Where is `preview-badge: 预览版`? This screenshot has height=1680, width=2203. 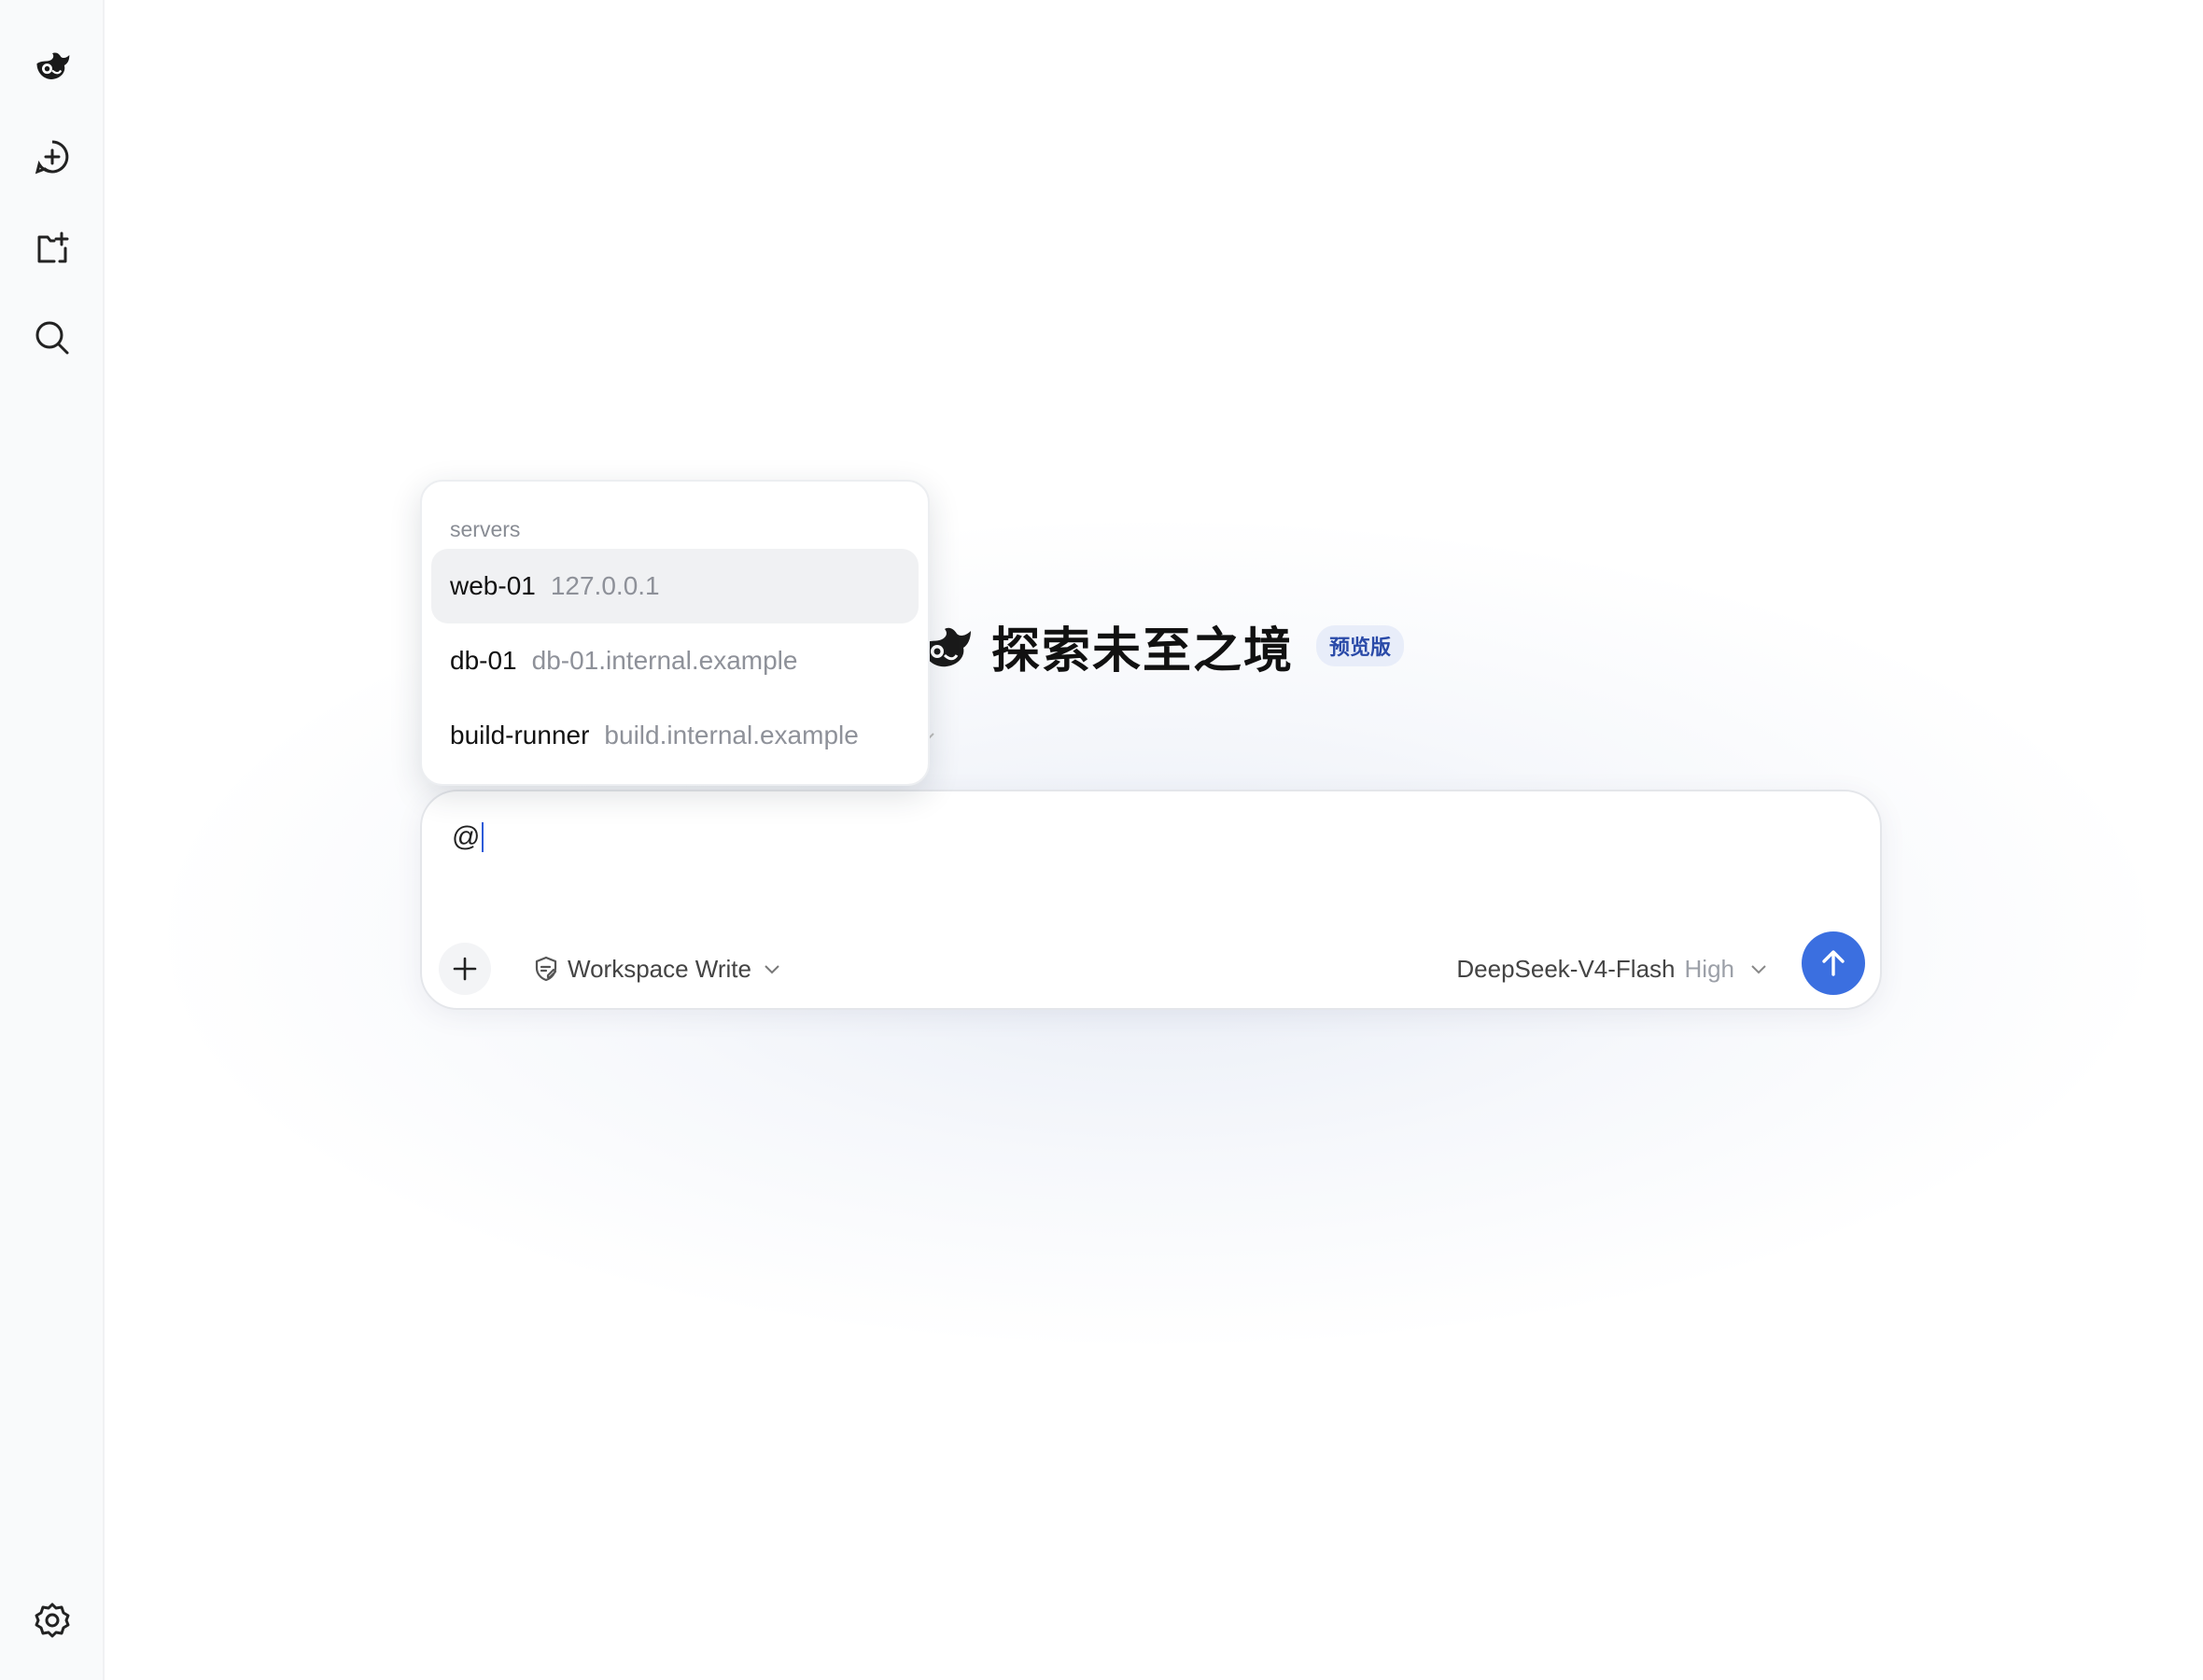
preview-badge: 预览版 is located at coordinates (1360, 645).